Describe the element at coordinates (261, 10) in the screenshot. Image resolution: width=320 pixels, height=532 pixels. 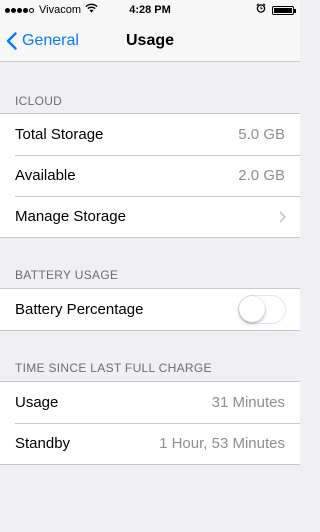
I see `alarm-clock-icon` at that location.